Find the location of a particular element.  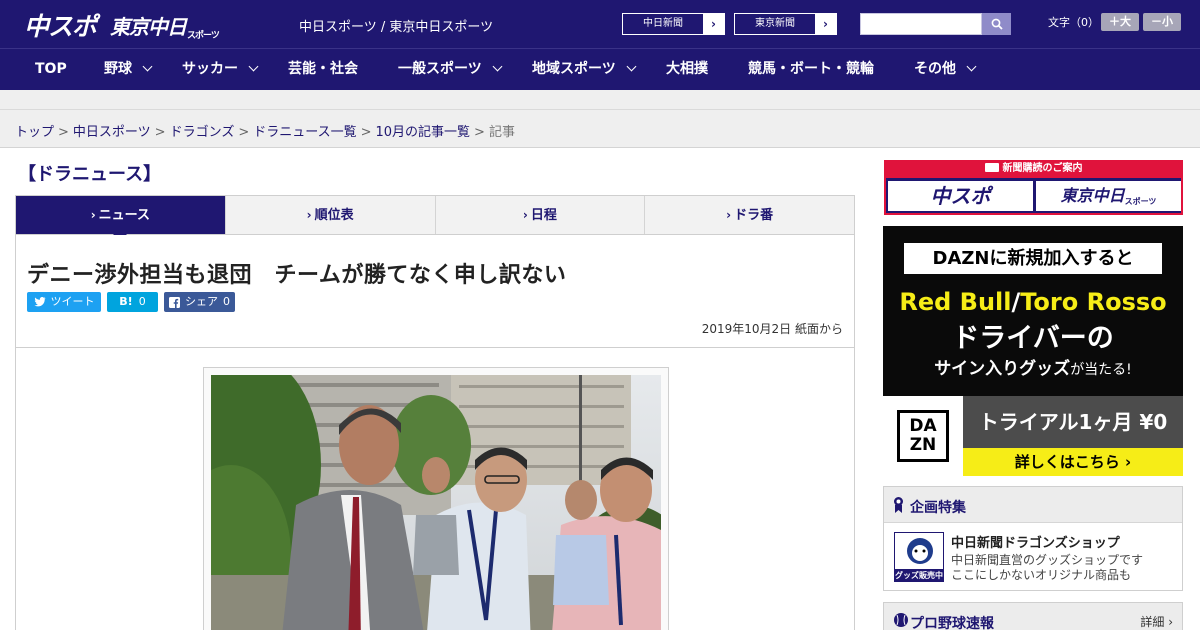

search-input is located at coordinates (921, 24).